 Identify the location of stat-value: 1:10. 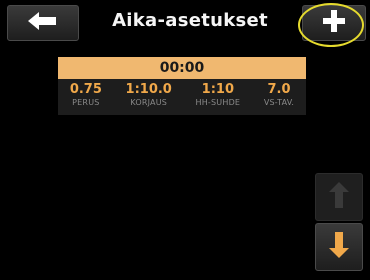
(218, 89).